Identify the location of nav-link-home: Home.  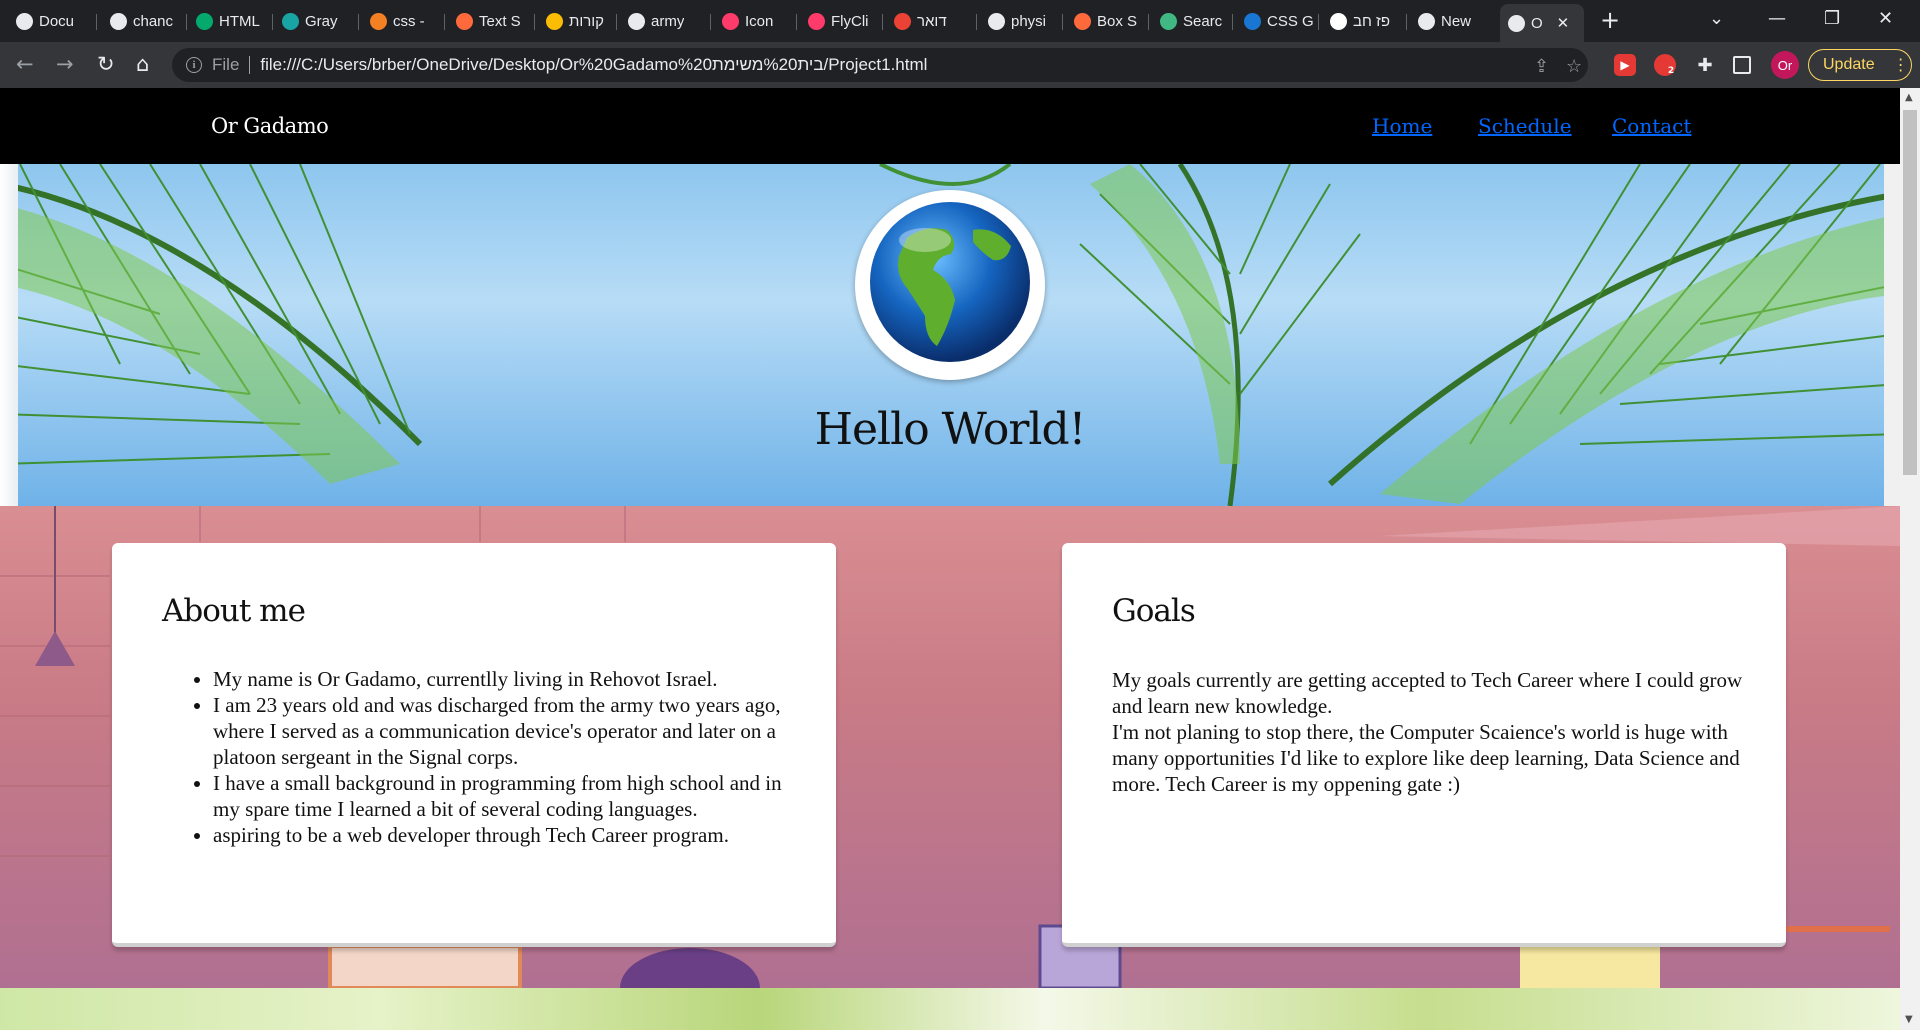
(1402, 126).